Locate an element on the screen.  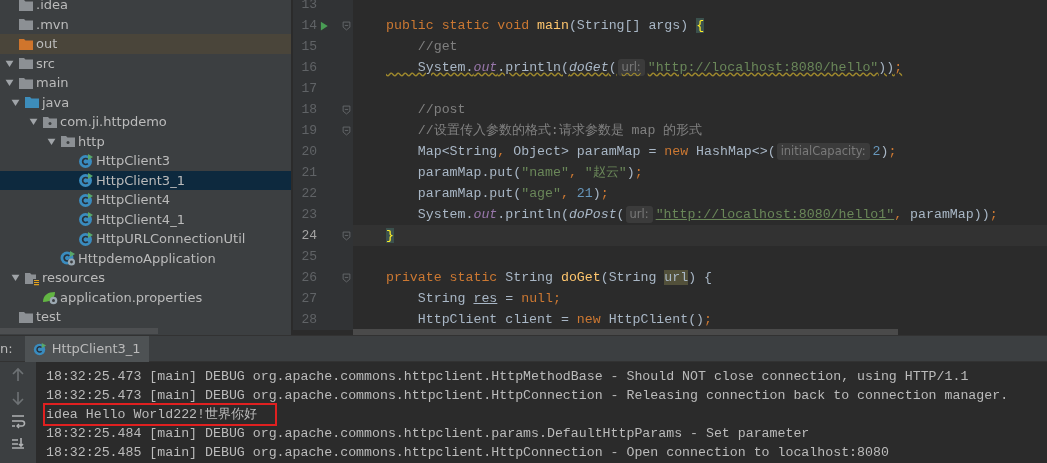
code-line: Map<String, Object> paramMap = new HashMap<>( initialCapacity: 2); is located at coordinates (656, 151).